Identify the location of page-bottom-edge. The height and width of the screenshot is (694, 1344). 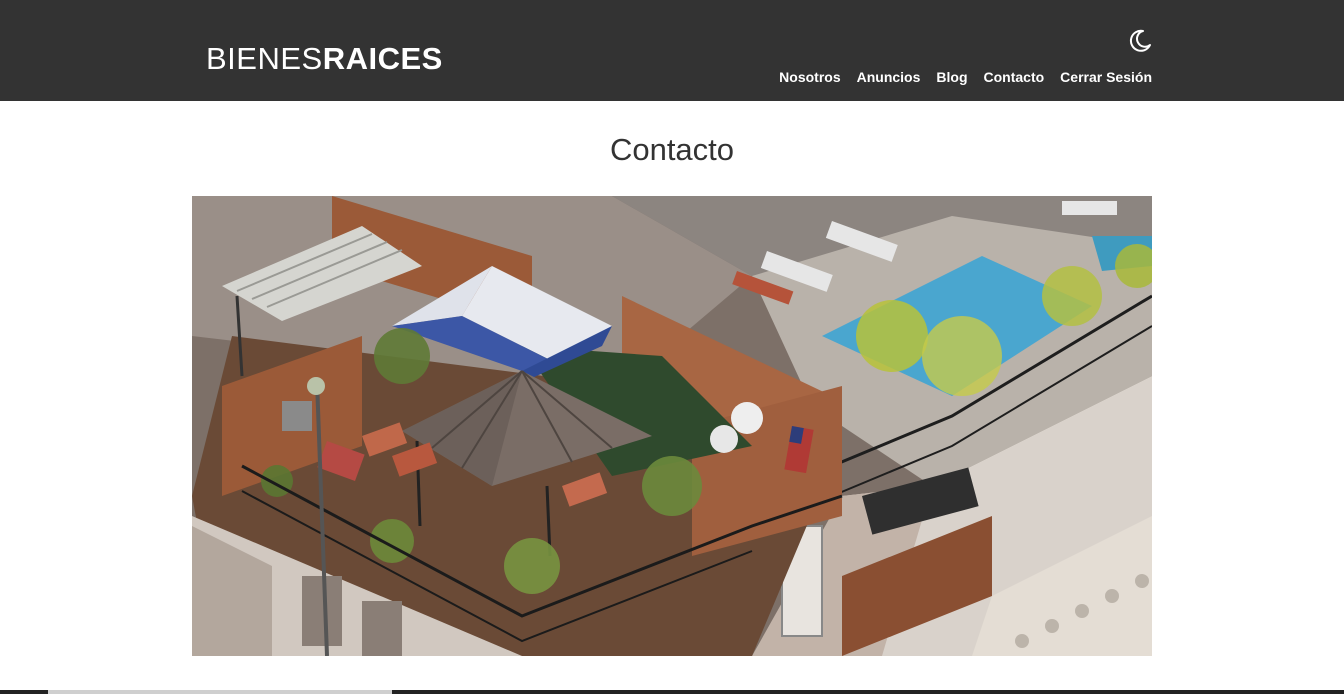
(672, 692).